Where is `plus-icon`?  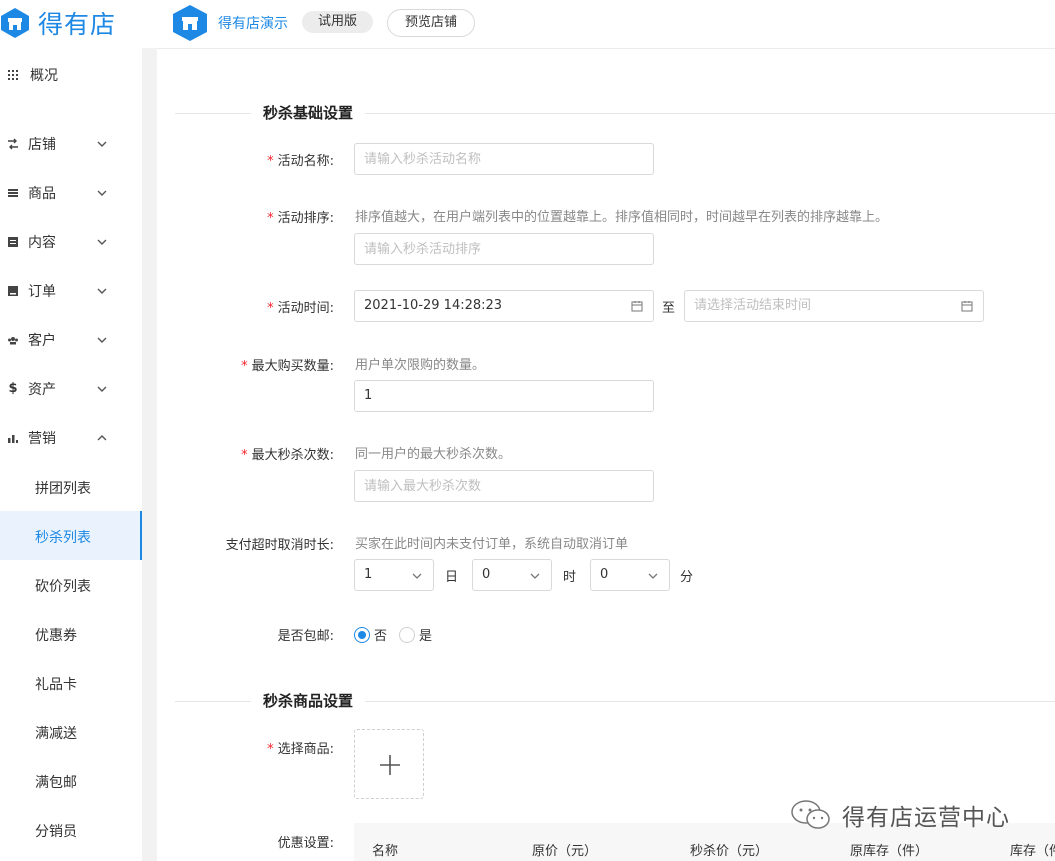
plus-icon is located at coordinates (390, 765).